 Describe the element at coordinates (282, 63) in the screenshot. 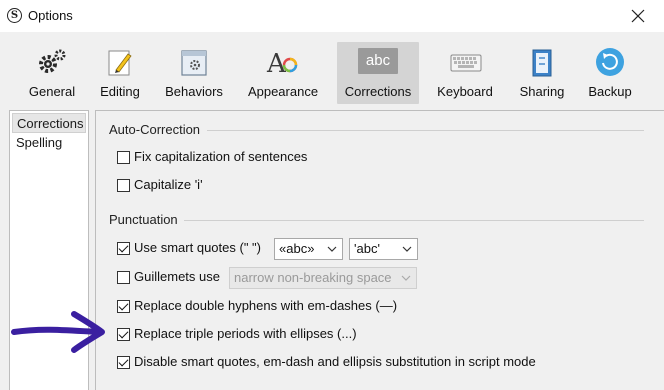

I see `font-color-icon: A` at that location.